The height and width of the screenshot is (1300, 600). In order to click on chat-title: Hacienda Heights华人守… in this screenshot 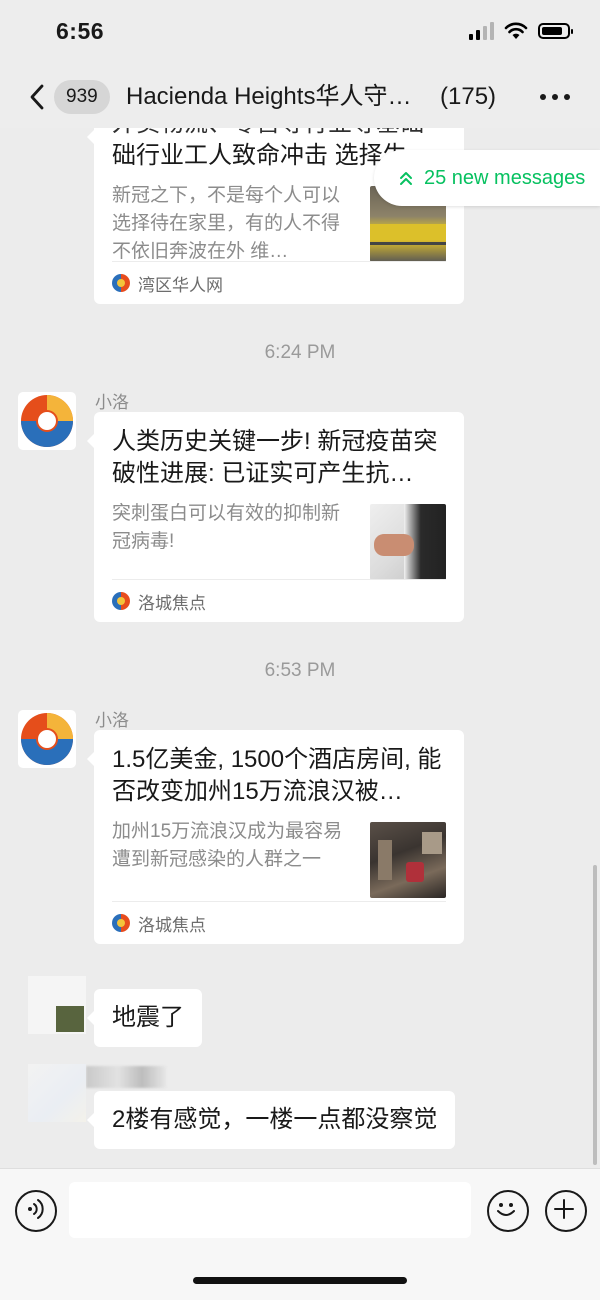, I will do `click(278, 97)`.